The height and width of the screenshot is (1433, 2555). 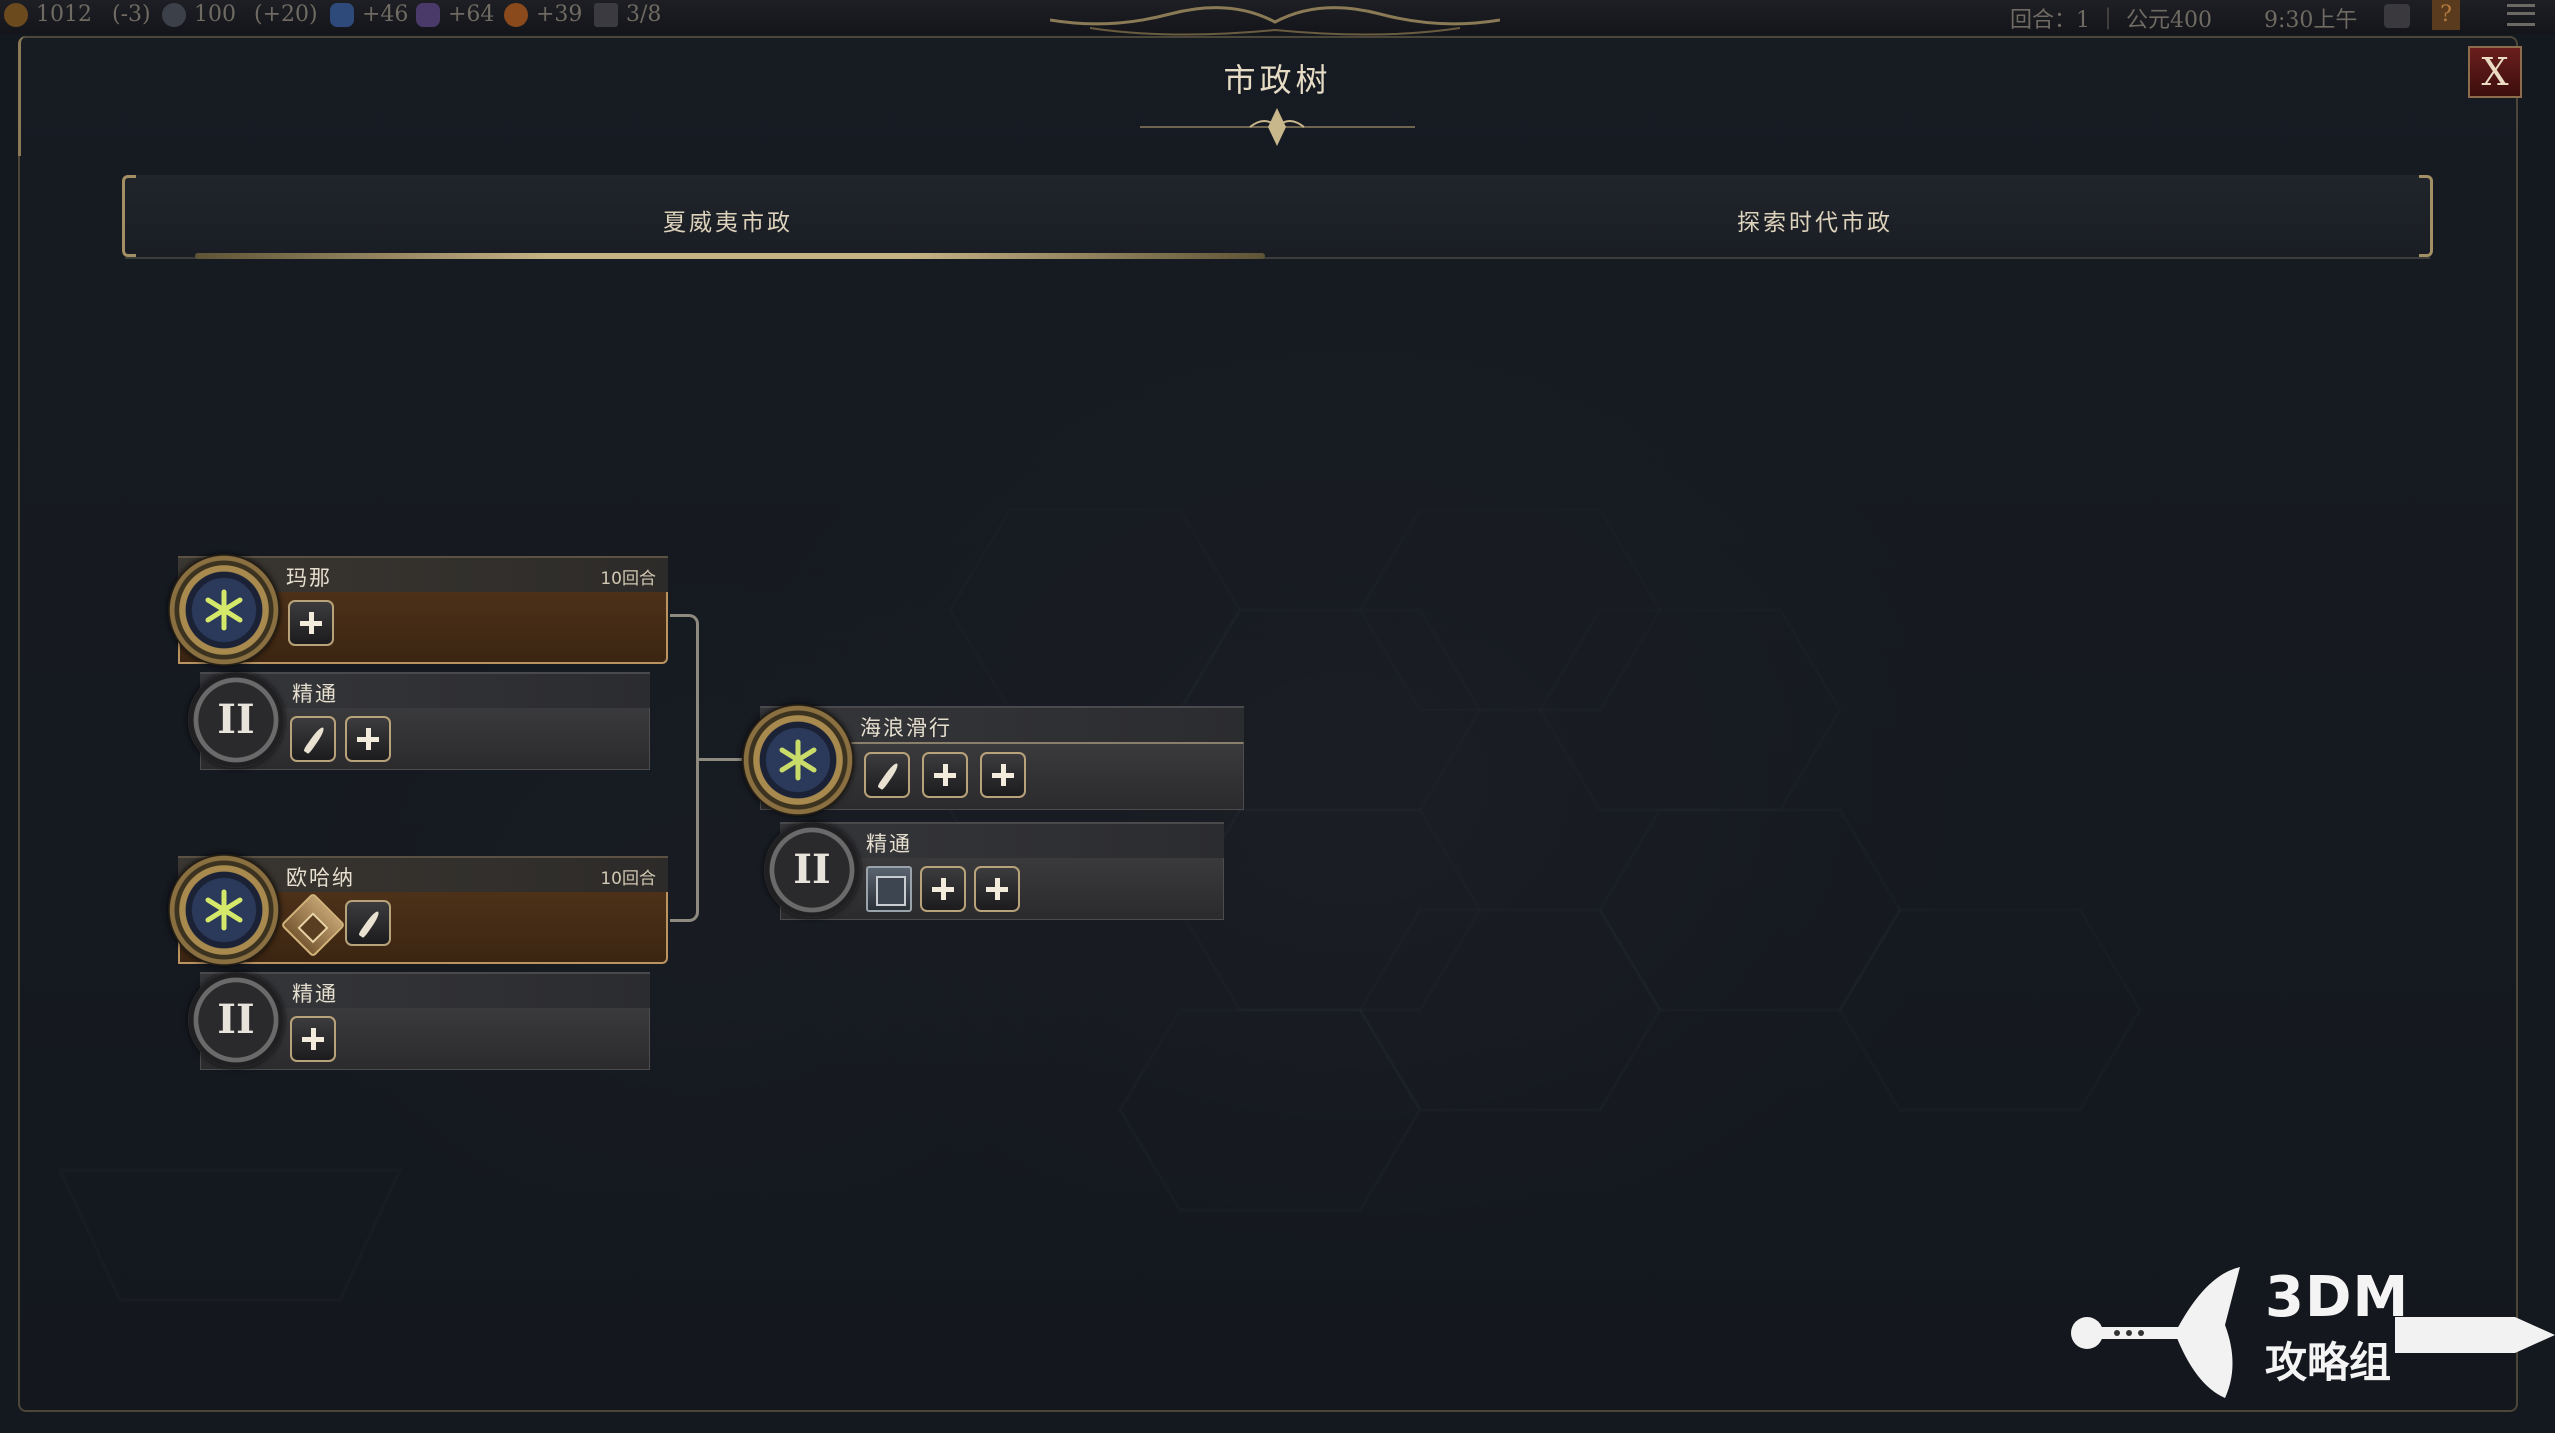 What do you see at coordinates (2426, 216) in the screenshot?
I see `tab-bracket-right` at bounding box center [2426, 216].